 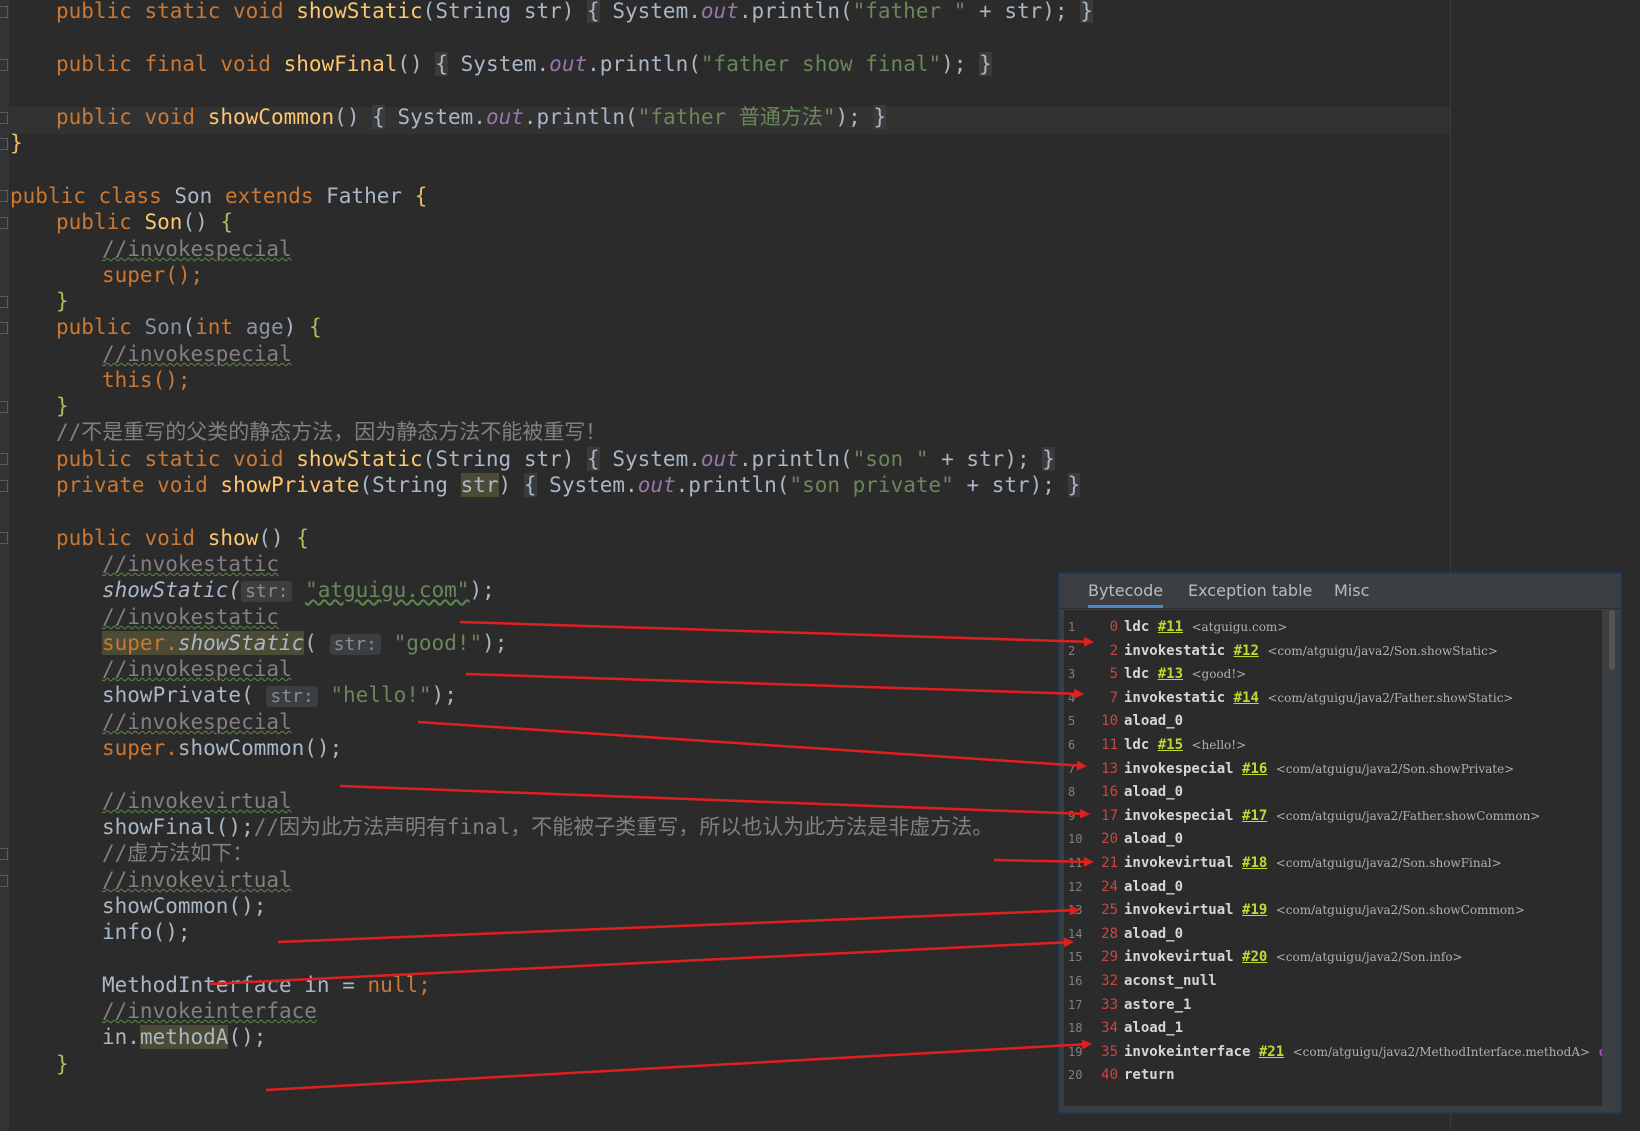 What do you see at coordinates (678, 924) in the screenshot?
I see `arrow-showcommon` at bounding box center [678, 924].